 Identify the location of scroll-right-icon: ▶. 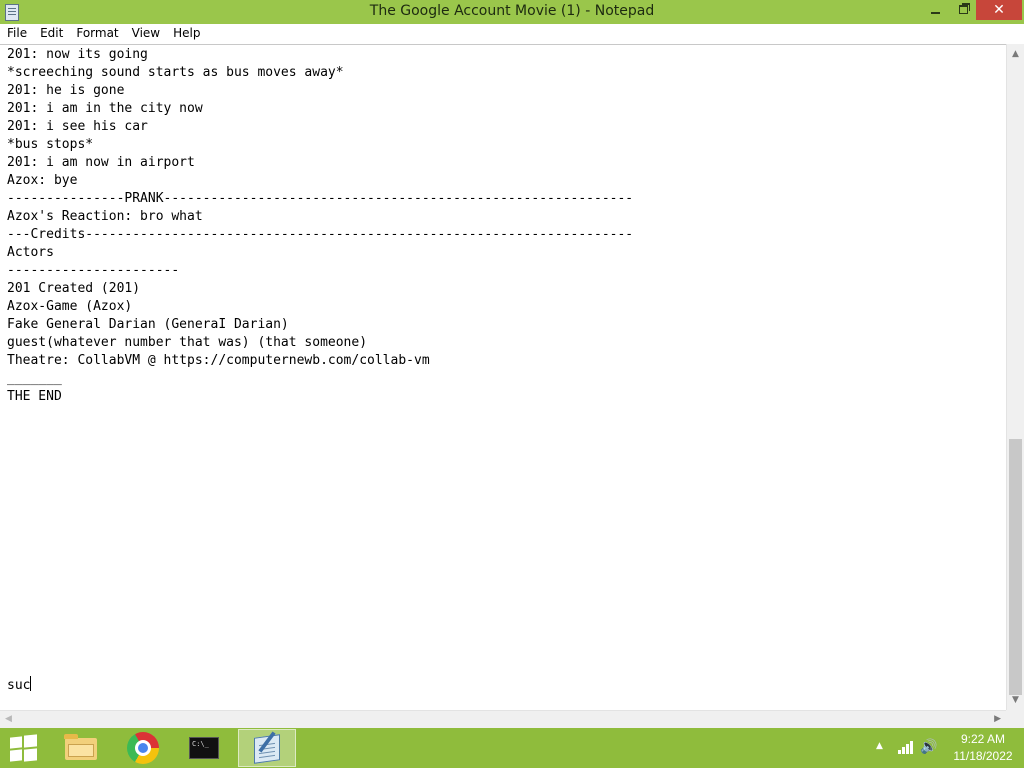
(997, 719).